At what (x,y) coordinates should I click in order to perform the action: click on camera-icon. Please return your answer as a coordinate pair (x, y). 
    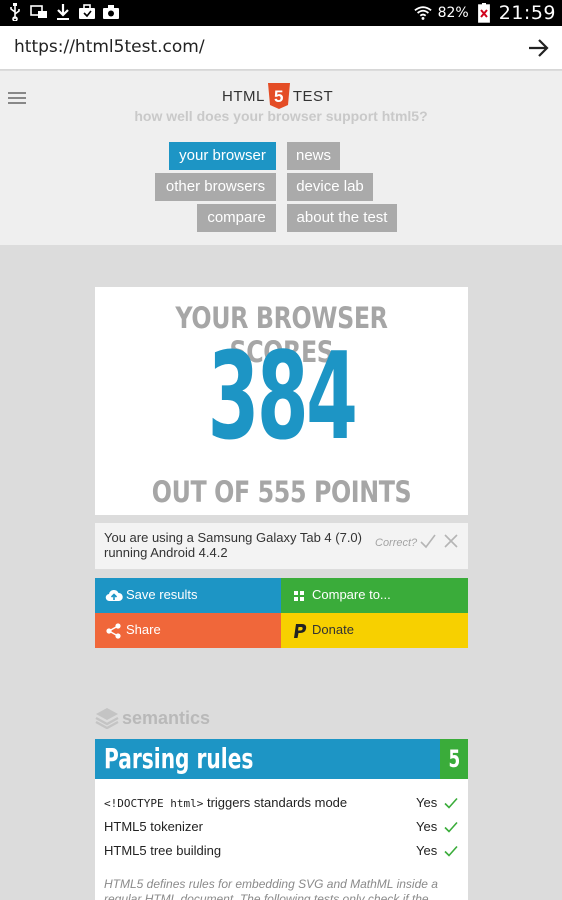
    Looking at the image, I should click on (111, 12).